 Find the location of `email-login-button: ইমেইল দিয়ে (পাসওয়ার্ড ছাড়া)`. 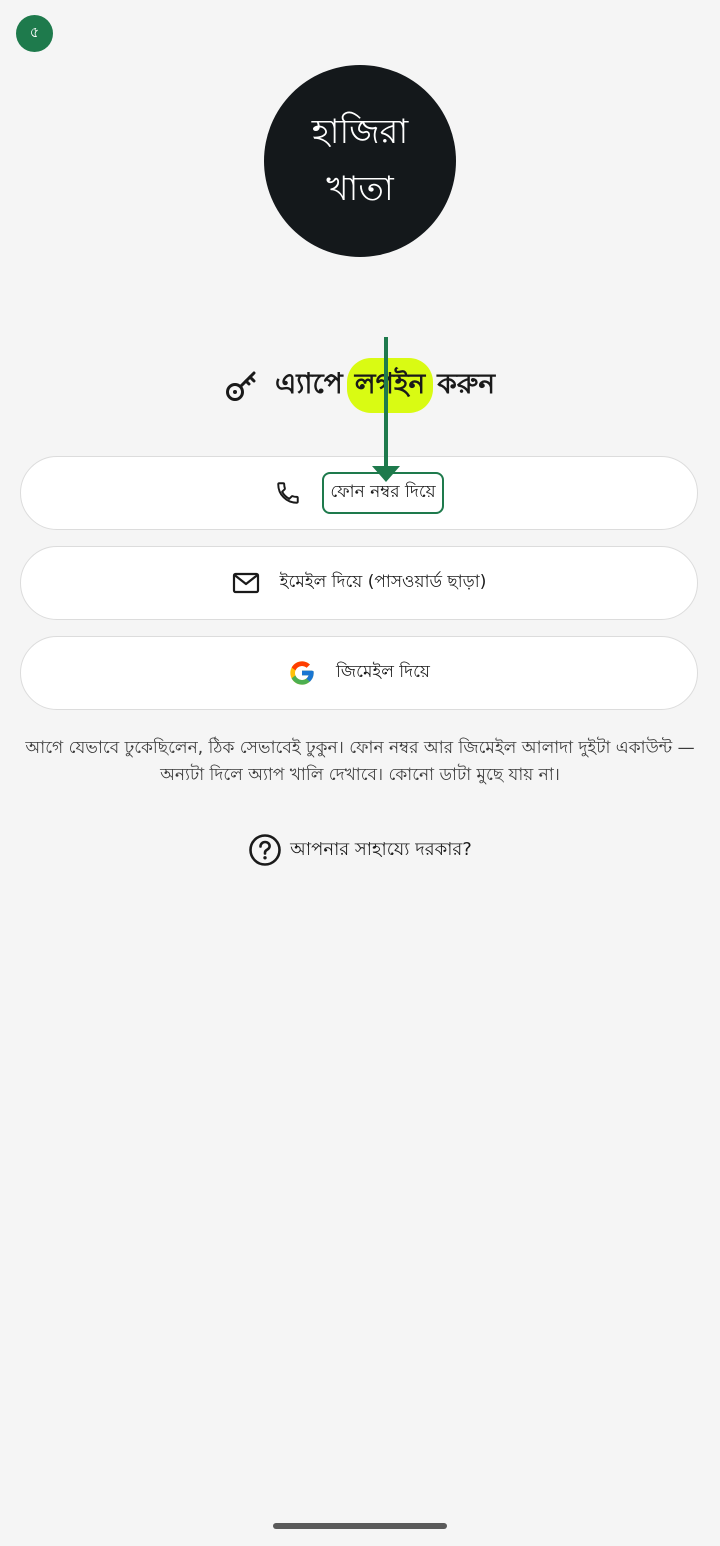

email-login-button: ইমেইল দিয়ে (পাসওয়ার্ড ছাড়া) is located at coordinates (359, 583).